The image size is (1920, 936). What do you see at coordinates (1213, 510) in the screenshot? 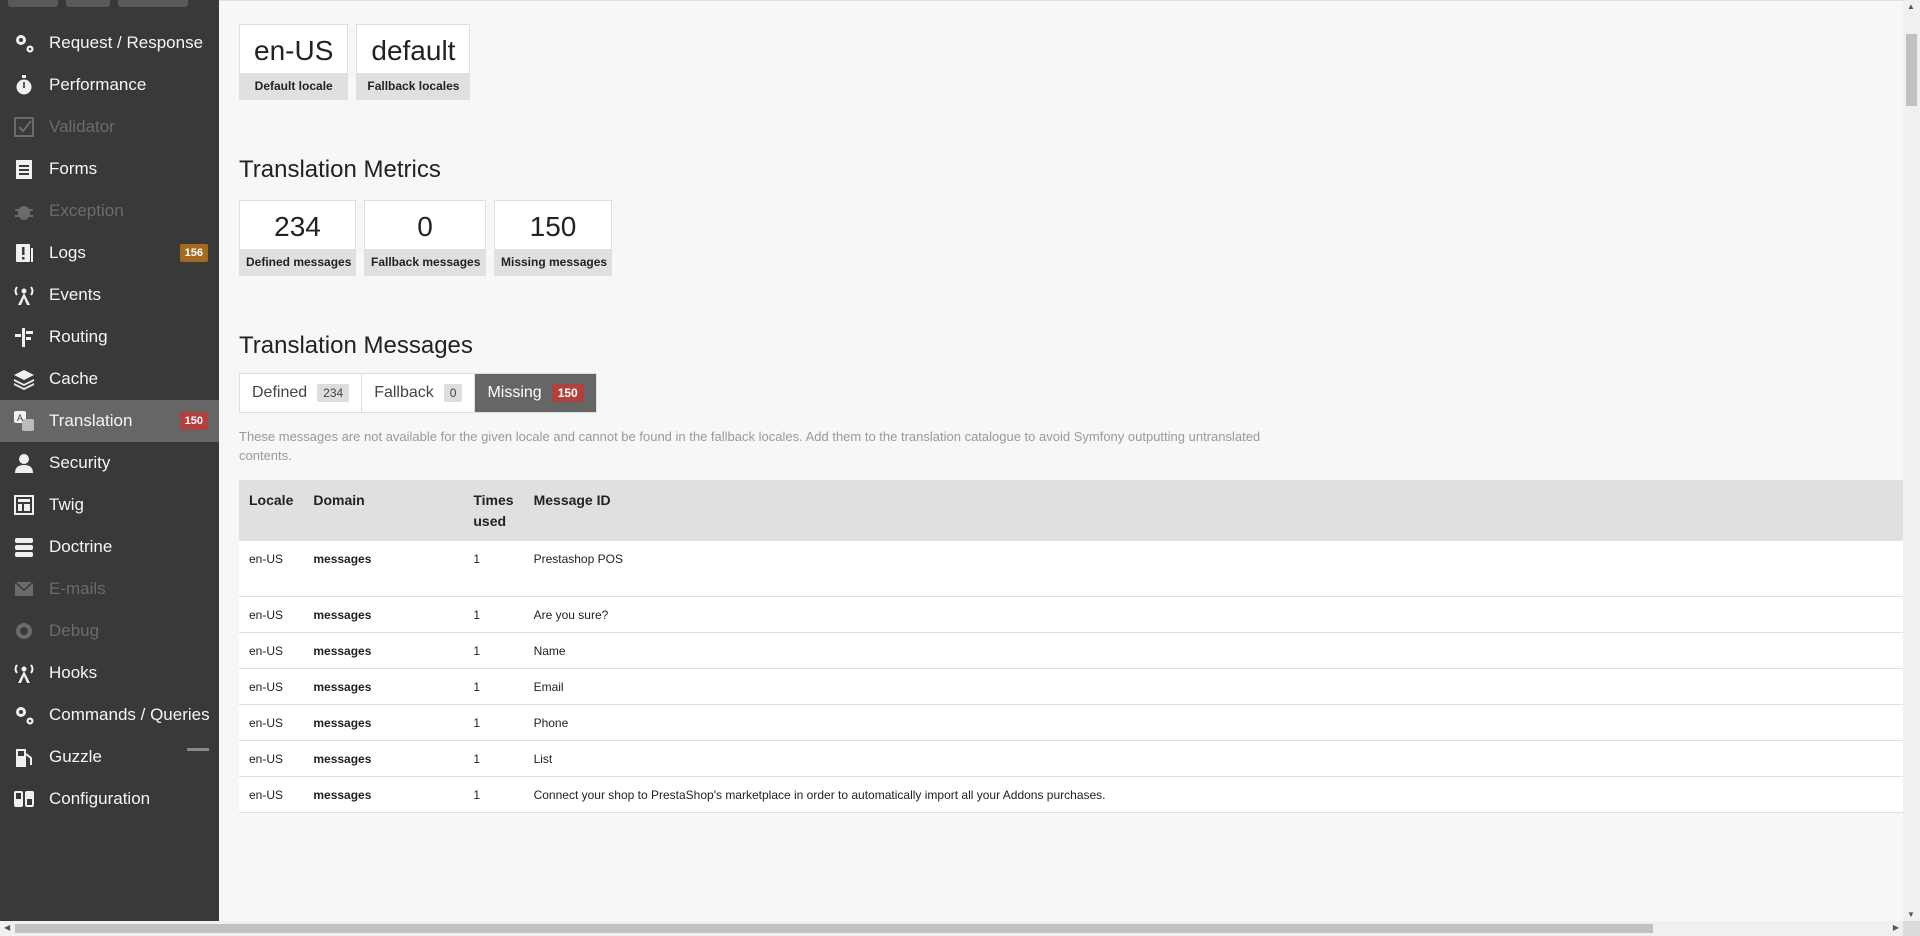
I see `column-header-message-id: Message ID` at bounding box center [1213, 510].